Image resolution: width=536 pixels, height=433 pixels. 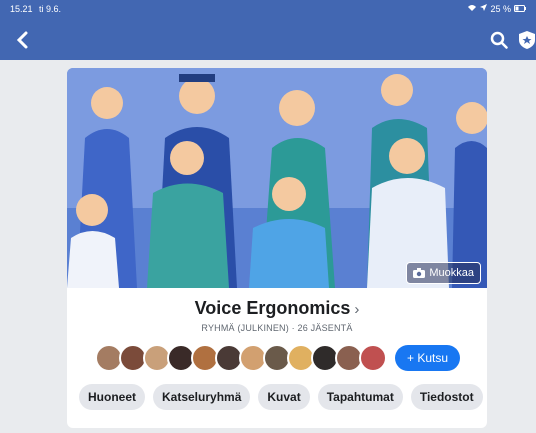 I want to click on invite-button: + Kutsu, so click(x=428, y=358).